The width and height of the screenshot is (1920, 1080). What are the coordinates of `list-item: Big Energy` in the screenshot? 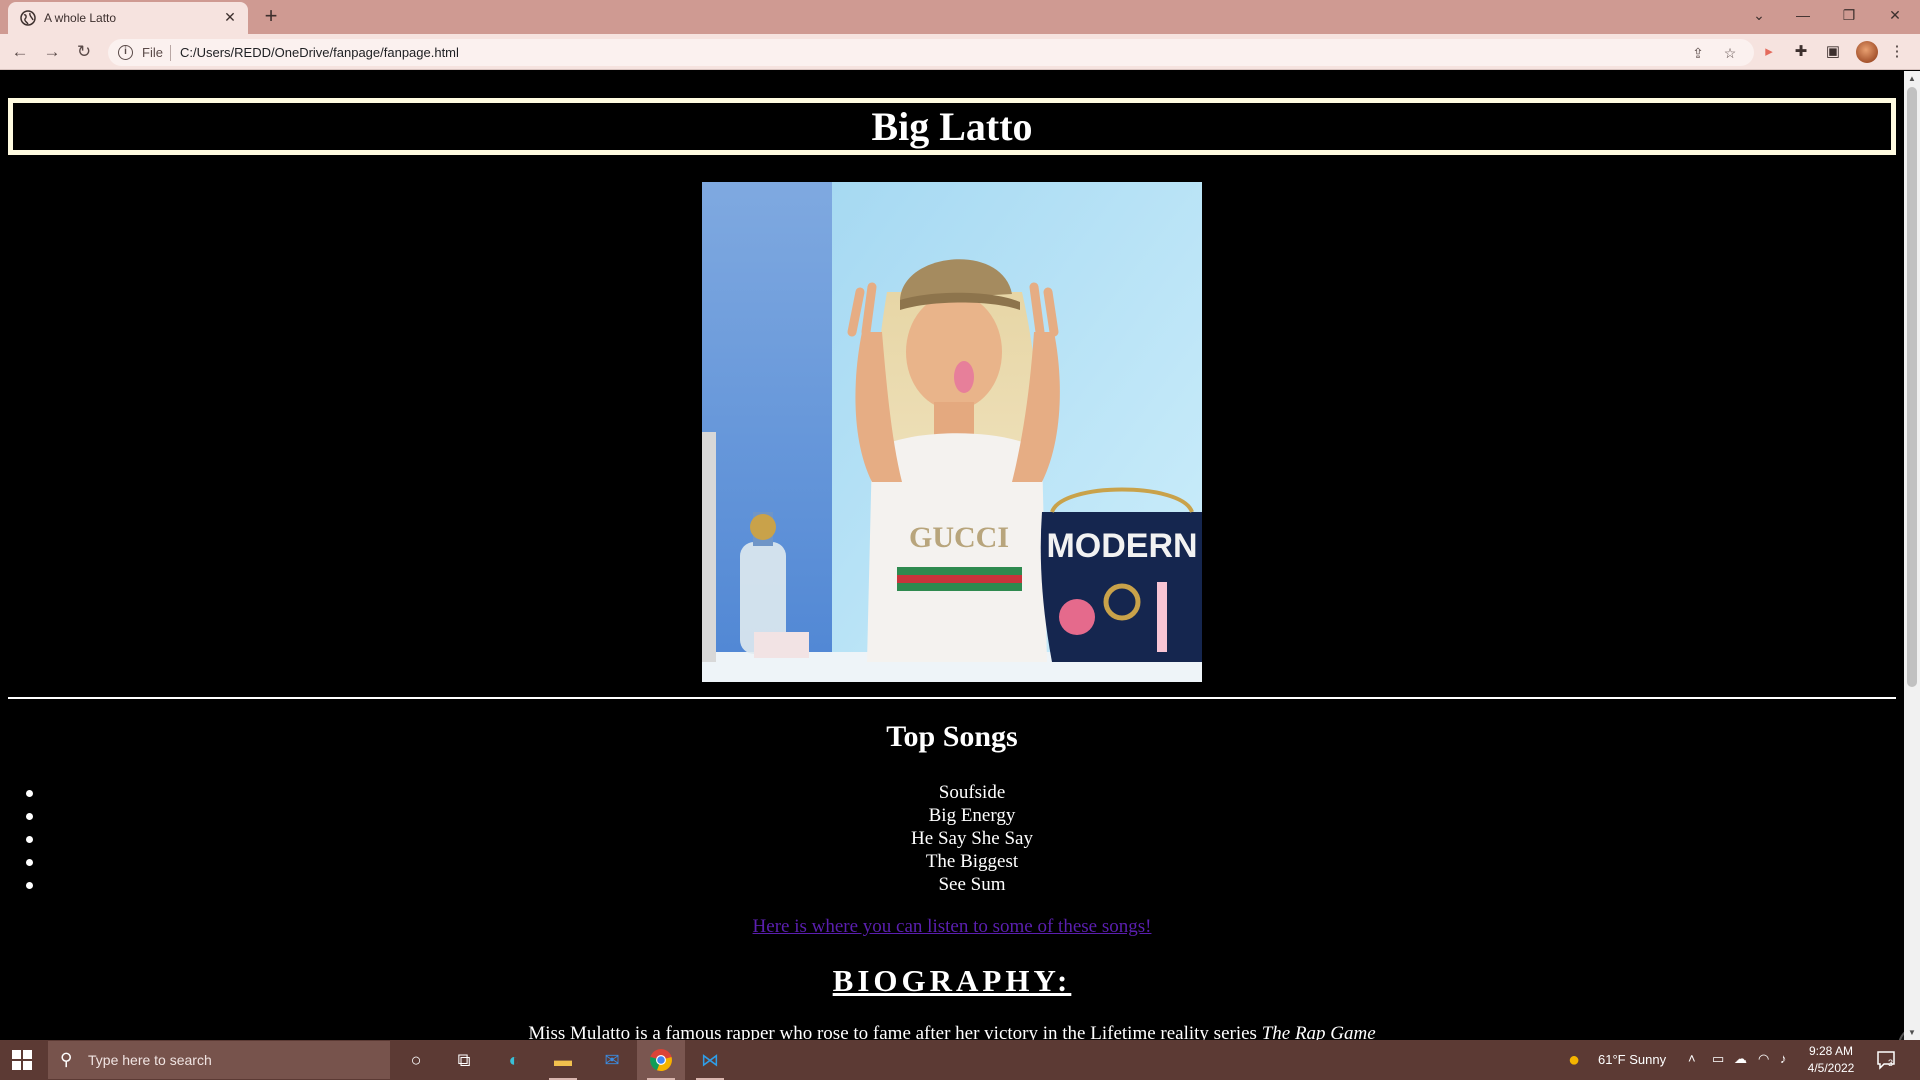 It's located at (952, 815).